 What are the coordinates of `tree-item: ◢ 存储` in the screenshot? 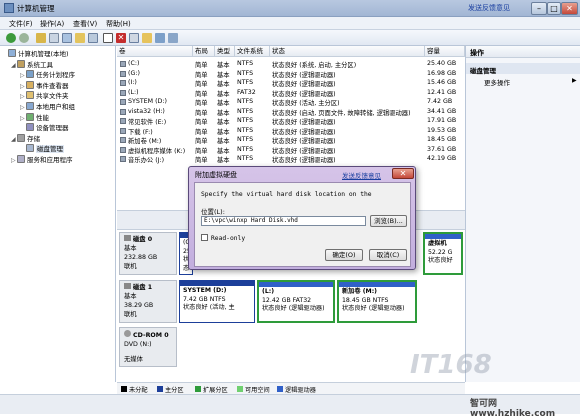 It's located at (25, 138).